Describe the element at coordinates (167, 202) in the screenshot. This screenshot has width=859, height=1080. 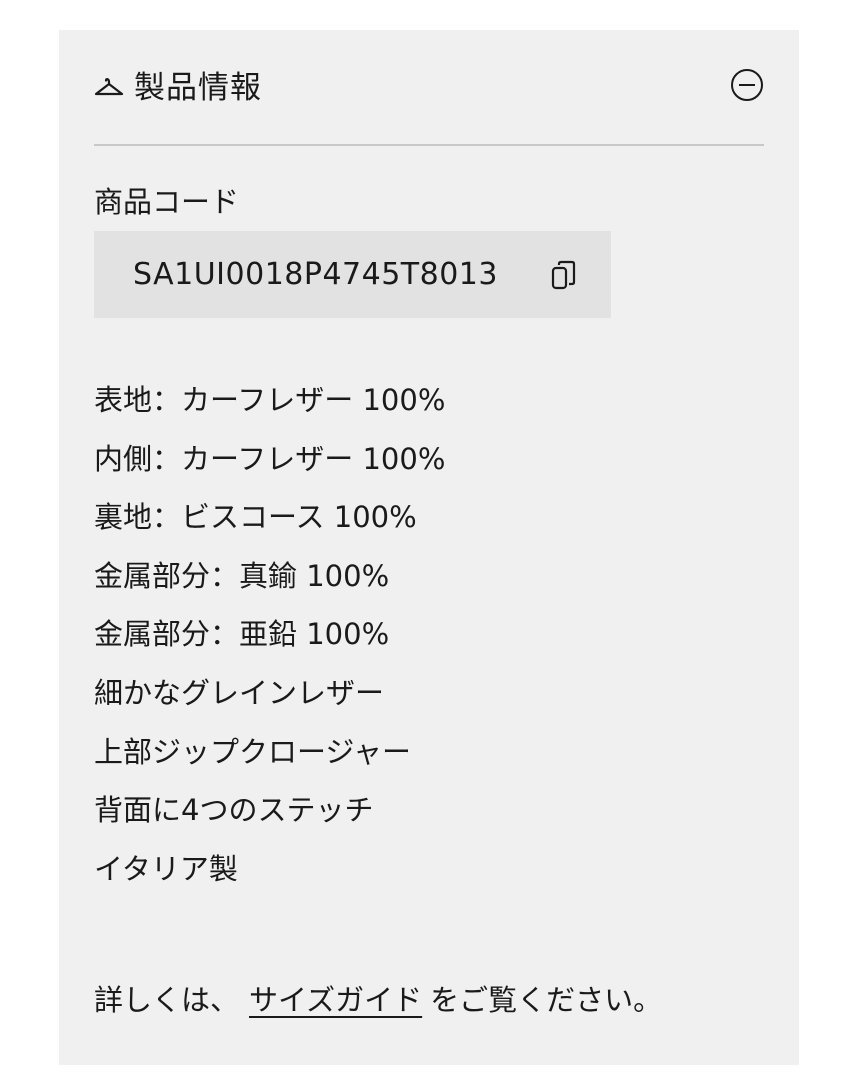
I see `product-code-label: 商品コード` at that location.